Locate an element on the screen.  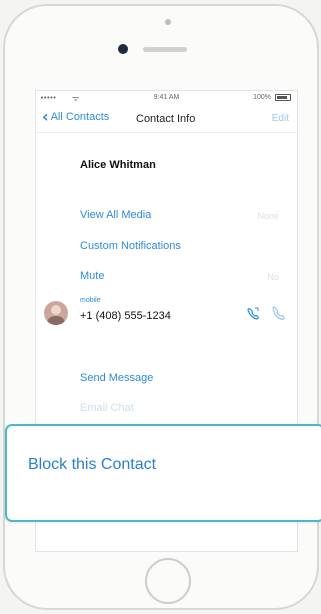
video-call-icon is located at coordinates (253, 313).